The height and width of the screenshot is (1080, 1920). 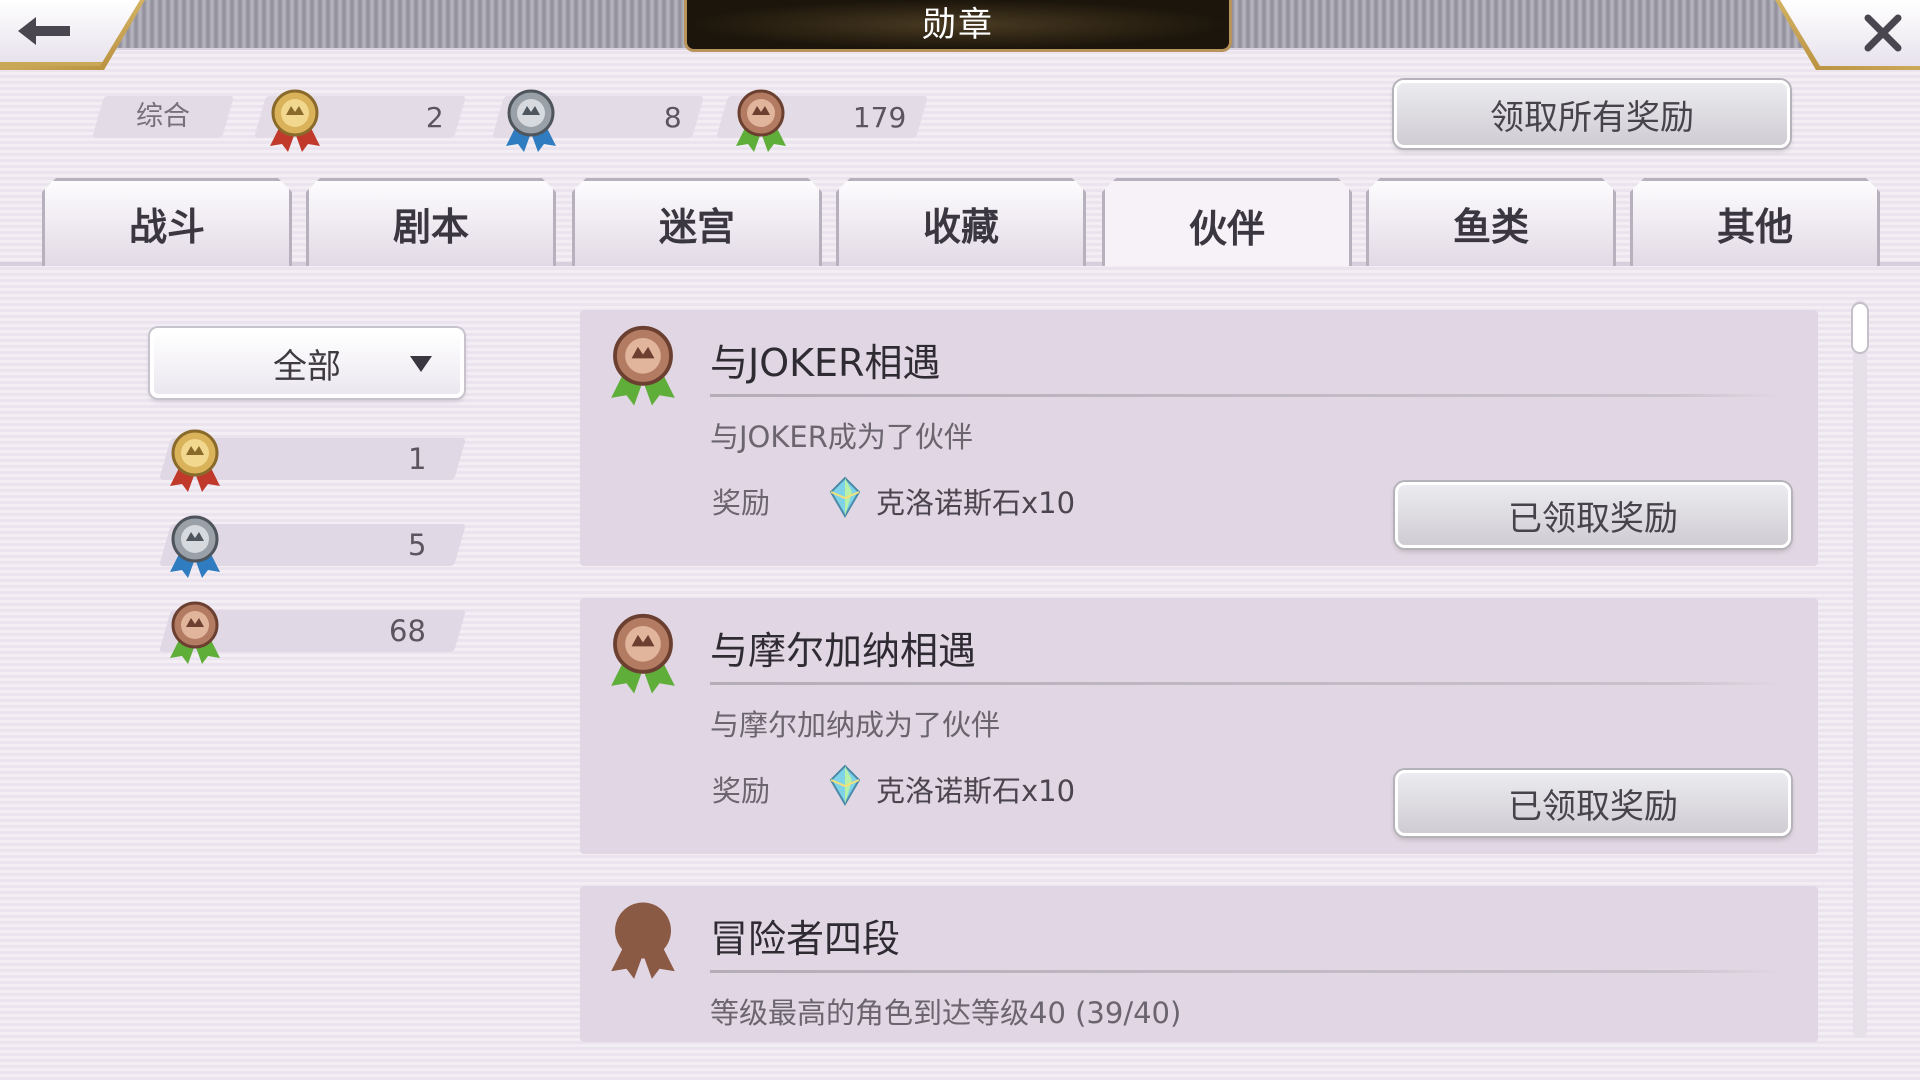 I want to click on tab-collection: 收藏, so click(x=961, y=222).